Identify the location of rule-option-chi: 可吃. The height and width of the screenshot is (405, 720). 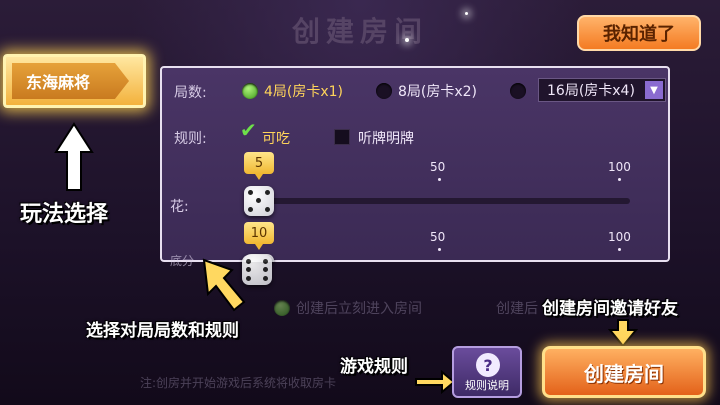
(276, 138).